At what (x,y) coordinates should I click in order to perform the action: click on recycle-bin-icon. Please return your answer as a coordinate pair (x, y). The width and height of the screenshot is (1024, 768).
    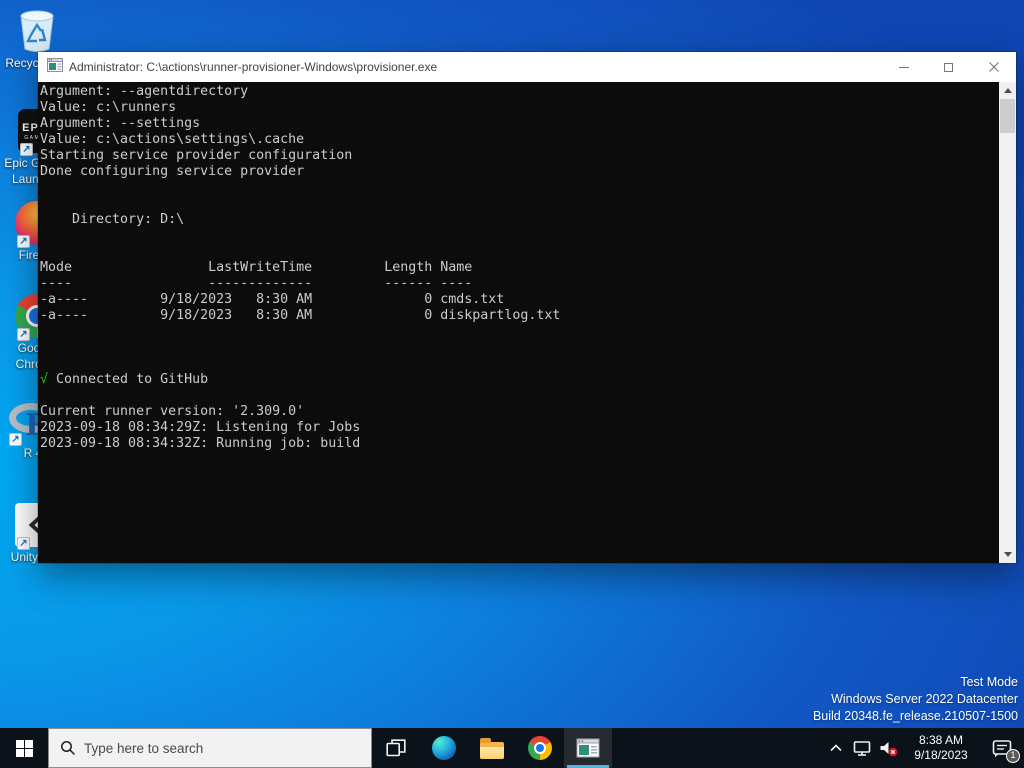
    Looking at the image, I should click on (37, 31).